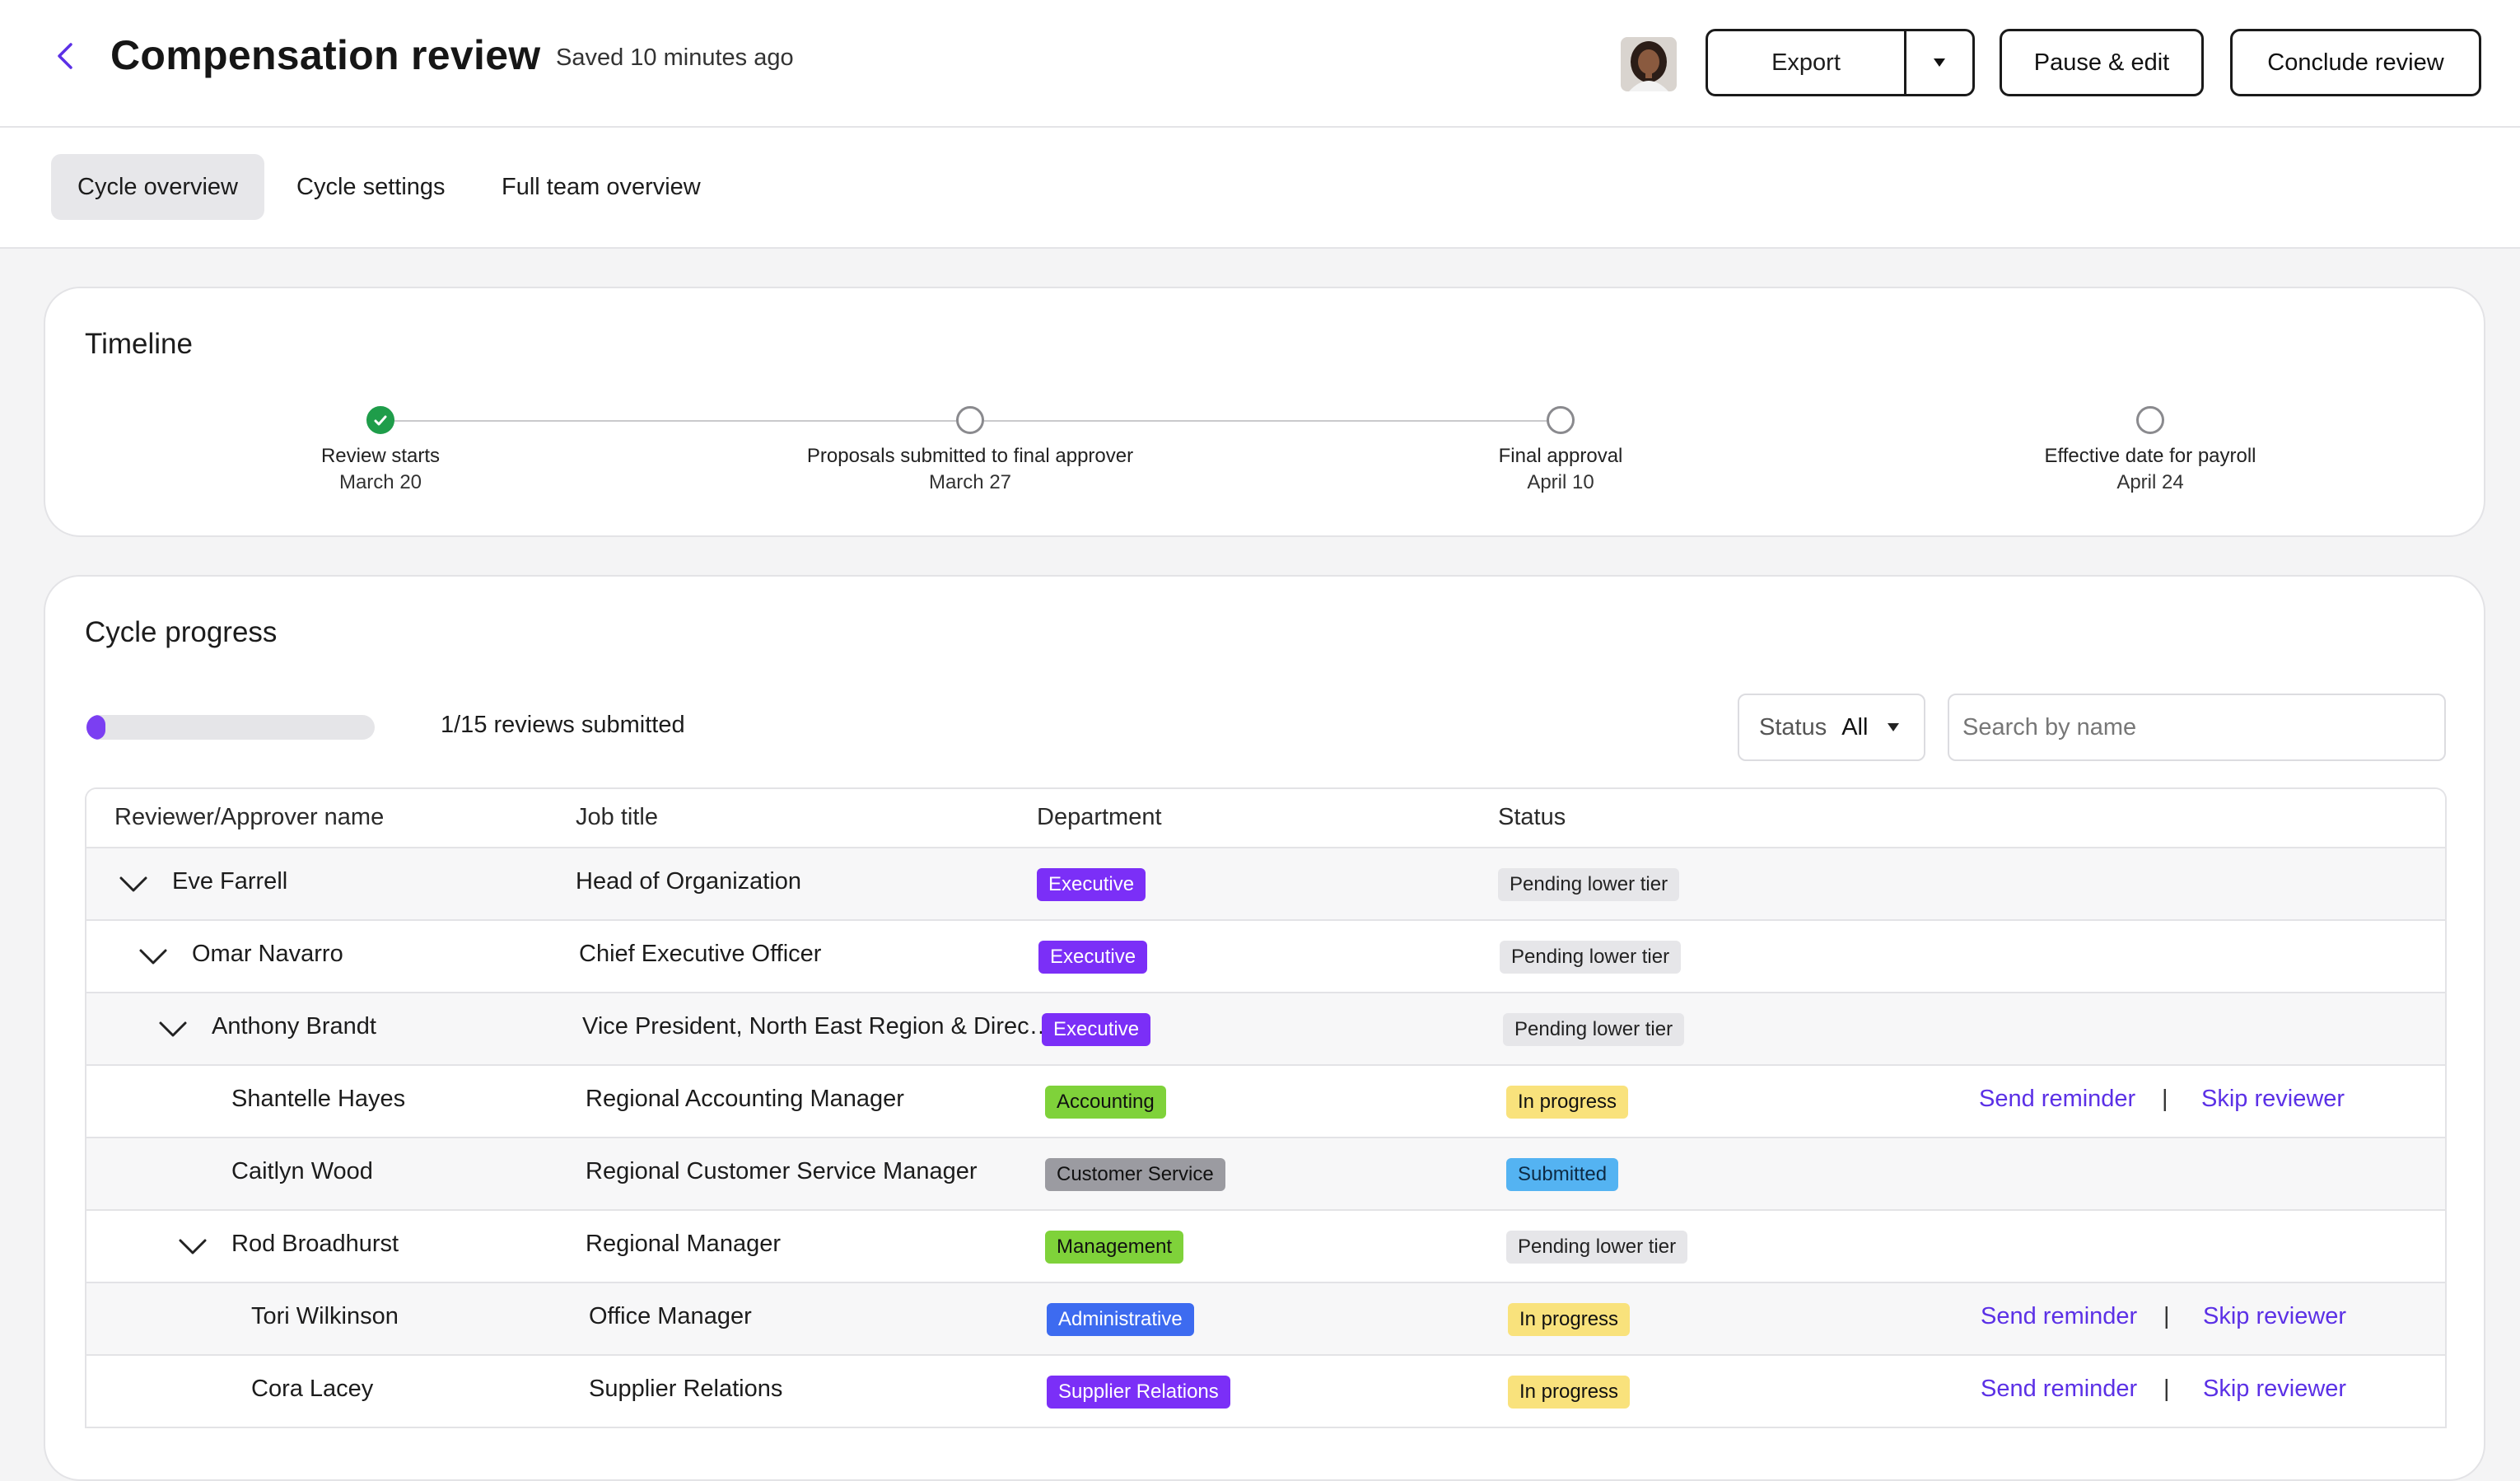 This screenshot has width=2520, height=1481. What do you see at coordinates (302, 1171) in the screenshot?
I see `reviewer-name: Caitlyn Wood` at bounding box center [302, 1171].